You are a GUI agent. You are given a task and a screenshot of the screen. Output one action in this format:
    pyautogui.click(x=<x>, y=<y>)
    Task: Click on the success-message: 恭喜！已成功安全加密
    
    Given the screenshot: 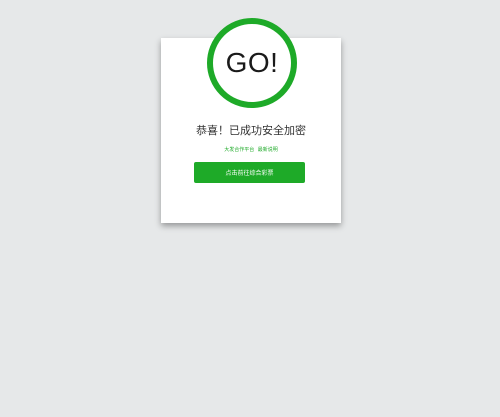 What is the action you would take?
    pyautogui.click(x=251, y=130)
    